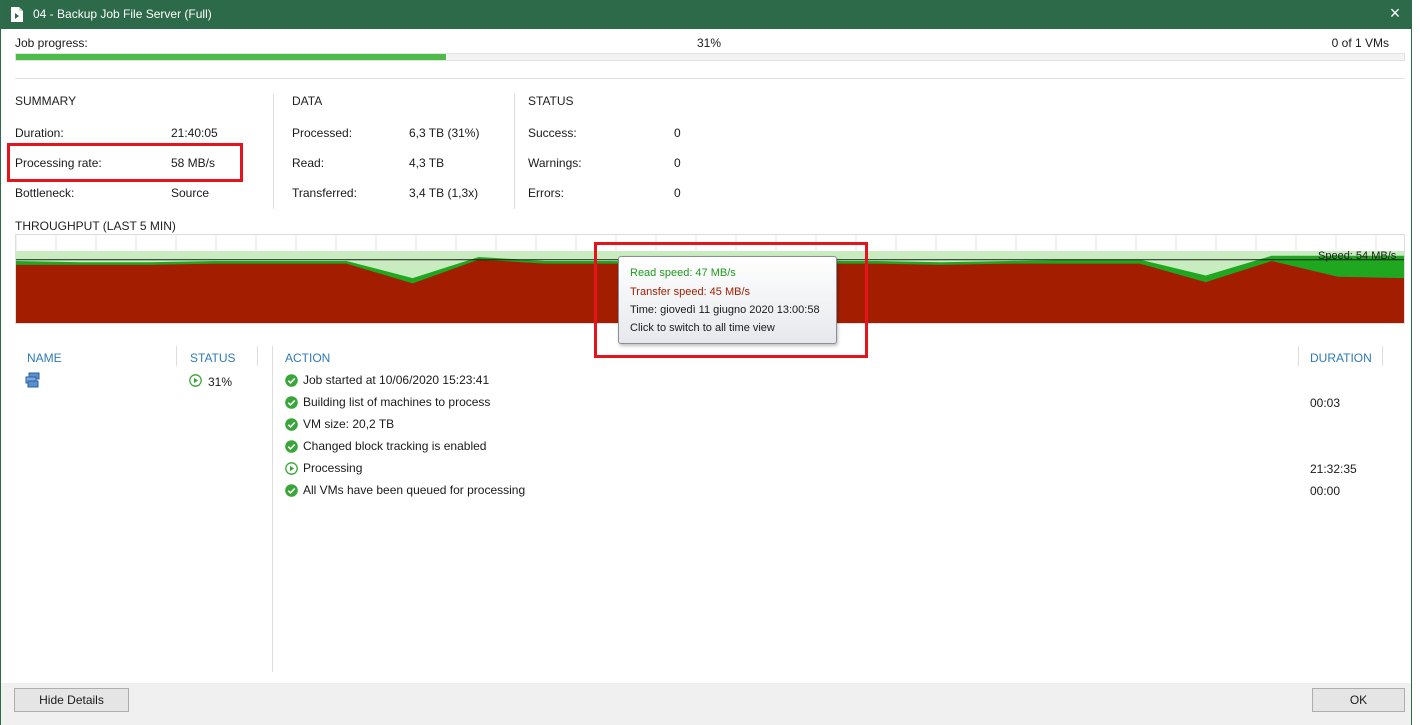 The image size is (1420, 725). I want to click on transferred-value: 3,4 TB (1,3x), so click(444, 193).